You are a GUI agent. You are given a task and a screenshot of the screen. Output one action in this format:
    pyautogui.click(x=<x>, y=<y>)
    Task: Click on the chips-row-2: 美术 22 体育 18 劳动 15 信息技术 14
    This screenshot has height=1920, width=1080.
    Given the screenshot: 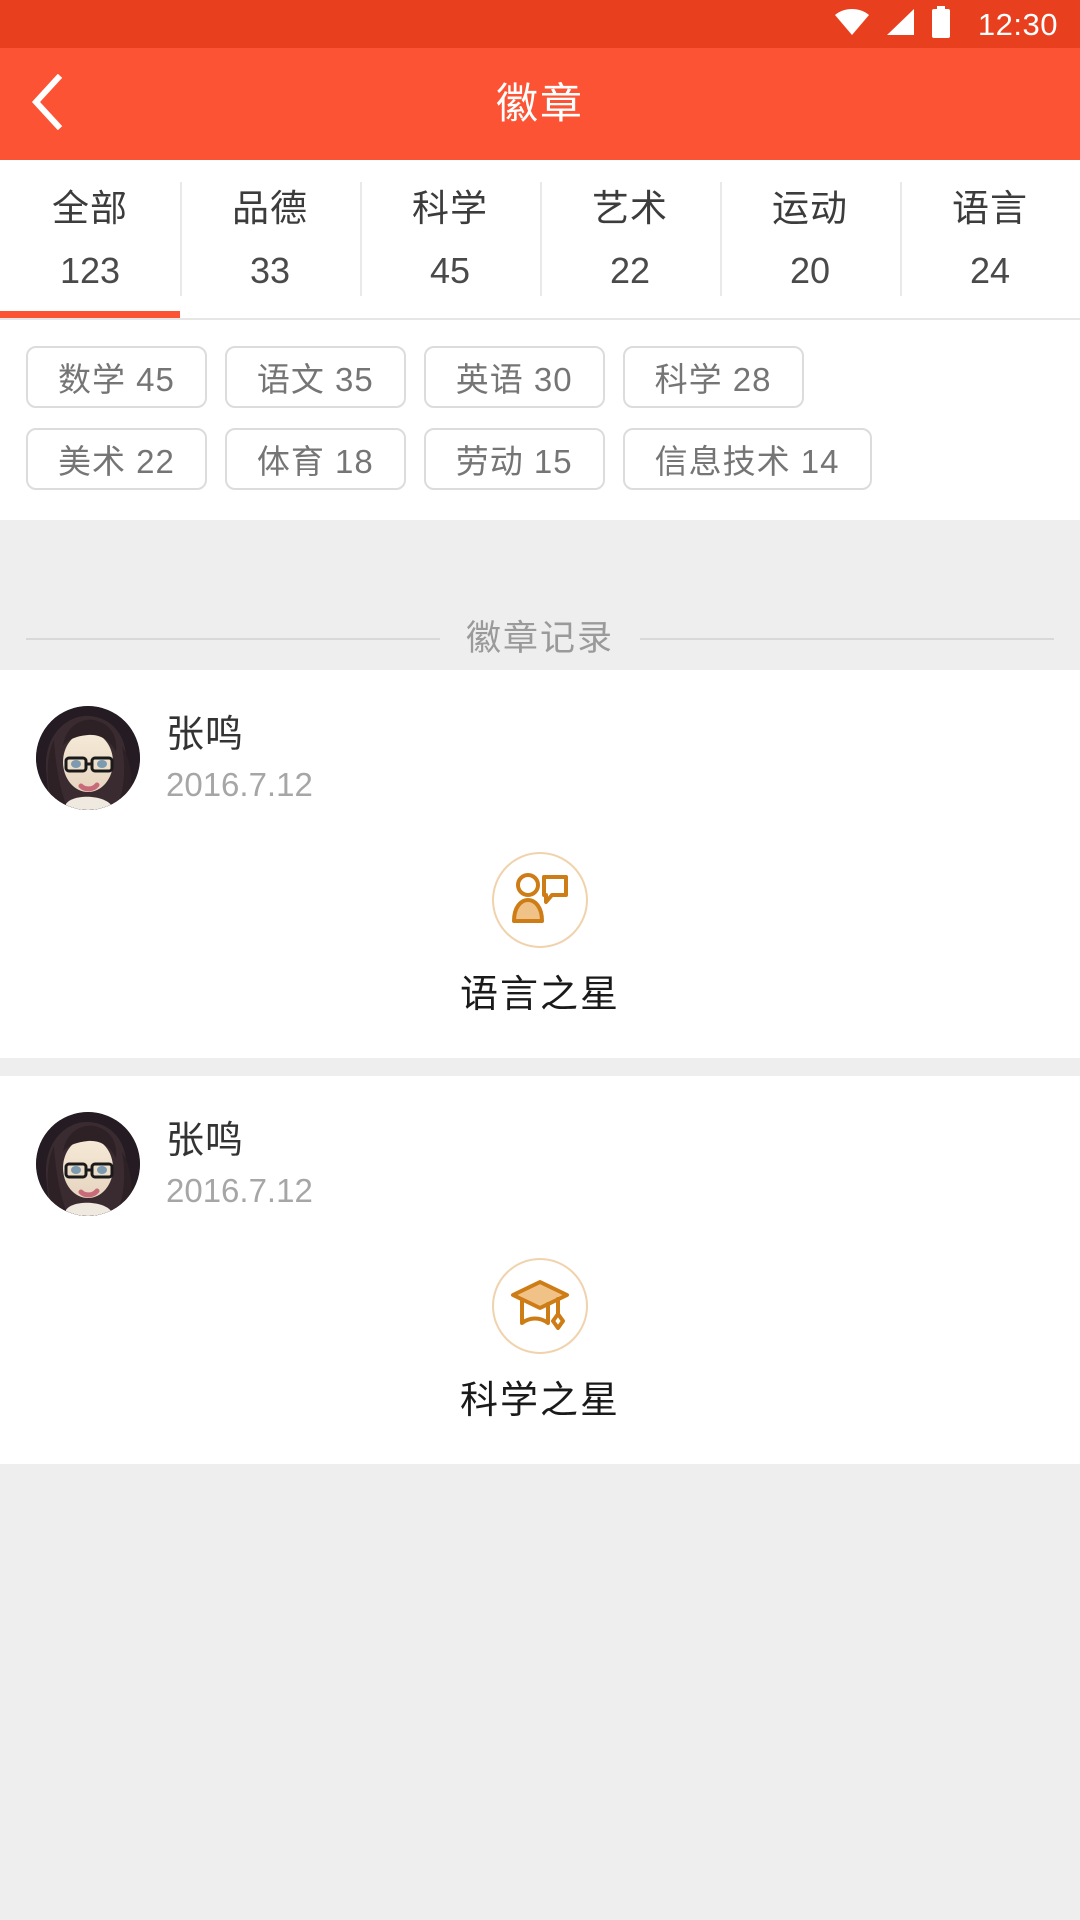 What is the action you would take?
    pyautogui.click(x=540, y=459)
    